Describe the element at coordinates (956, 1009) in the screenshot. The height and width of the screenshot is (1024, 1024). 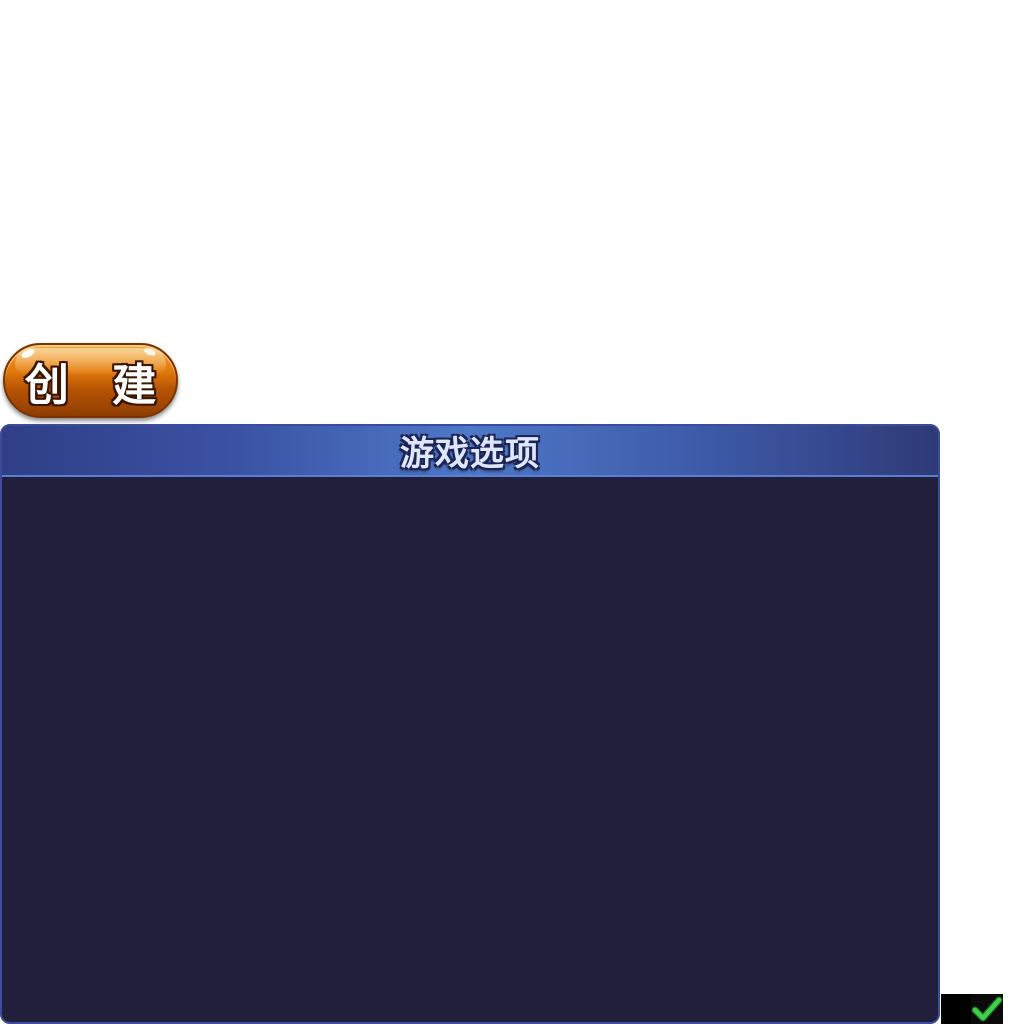
I see `checkbox` at that location.